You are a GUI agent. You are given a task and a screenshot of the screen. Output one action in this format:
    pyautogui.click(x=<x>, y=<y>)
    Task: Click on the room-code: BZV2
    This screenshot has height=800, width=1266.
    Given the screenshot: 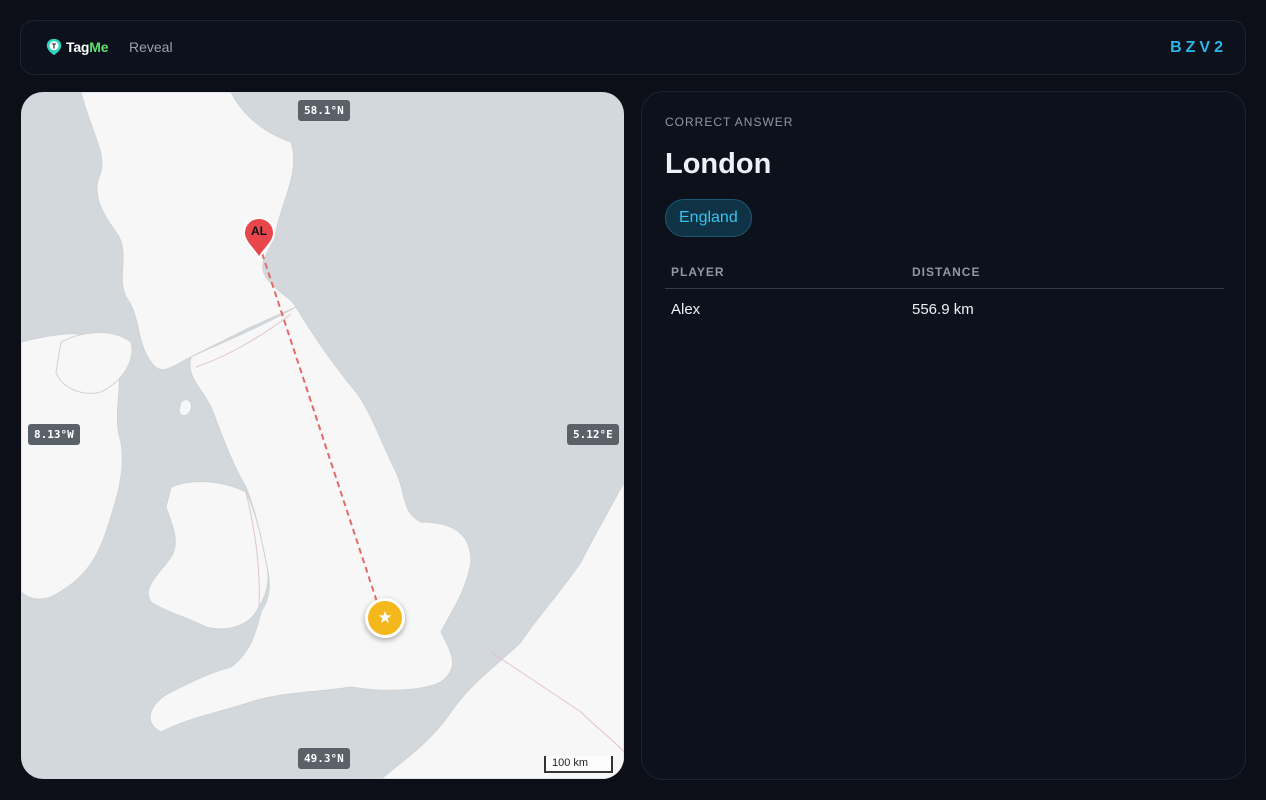 What is the action you would take?
    pyautogui.click(x=1198, y=47)
    